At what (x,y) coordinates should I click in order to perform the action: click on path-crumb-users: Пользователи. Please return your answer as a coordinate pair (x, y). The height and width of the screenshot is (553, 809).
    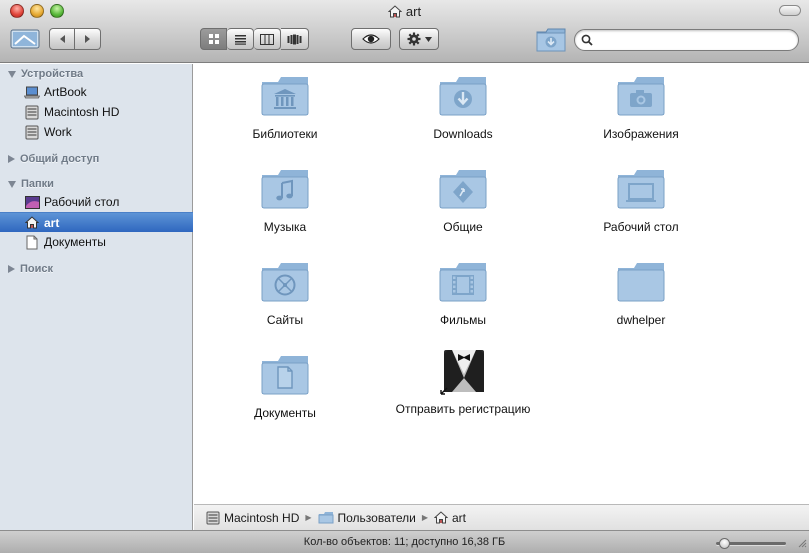
    Looking at the image, I should click on (367, 518).